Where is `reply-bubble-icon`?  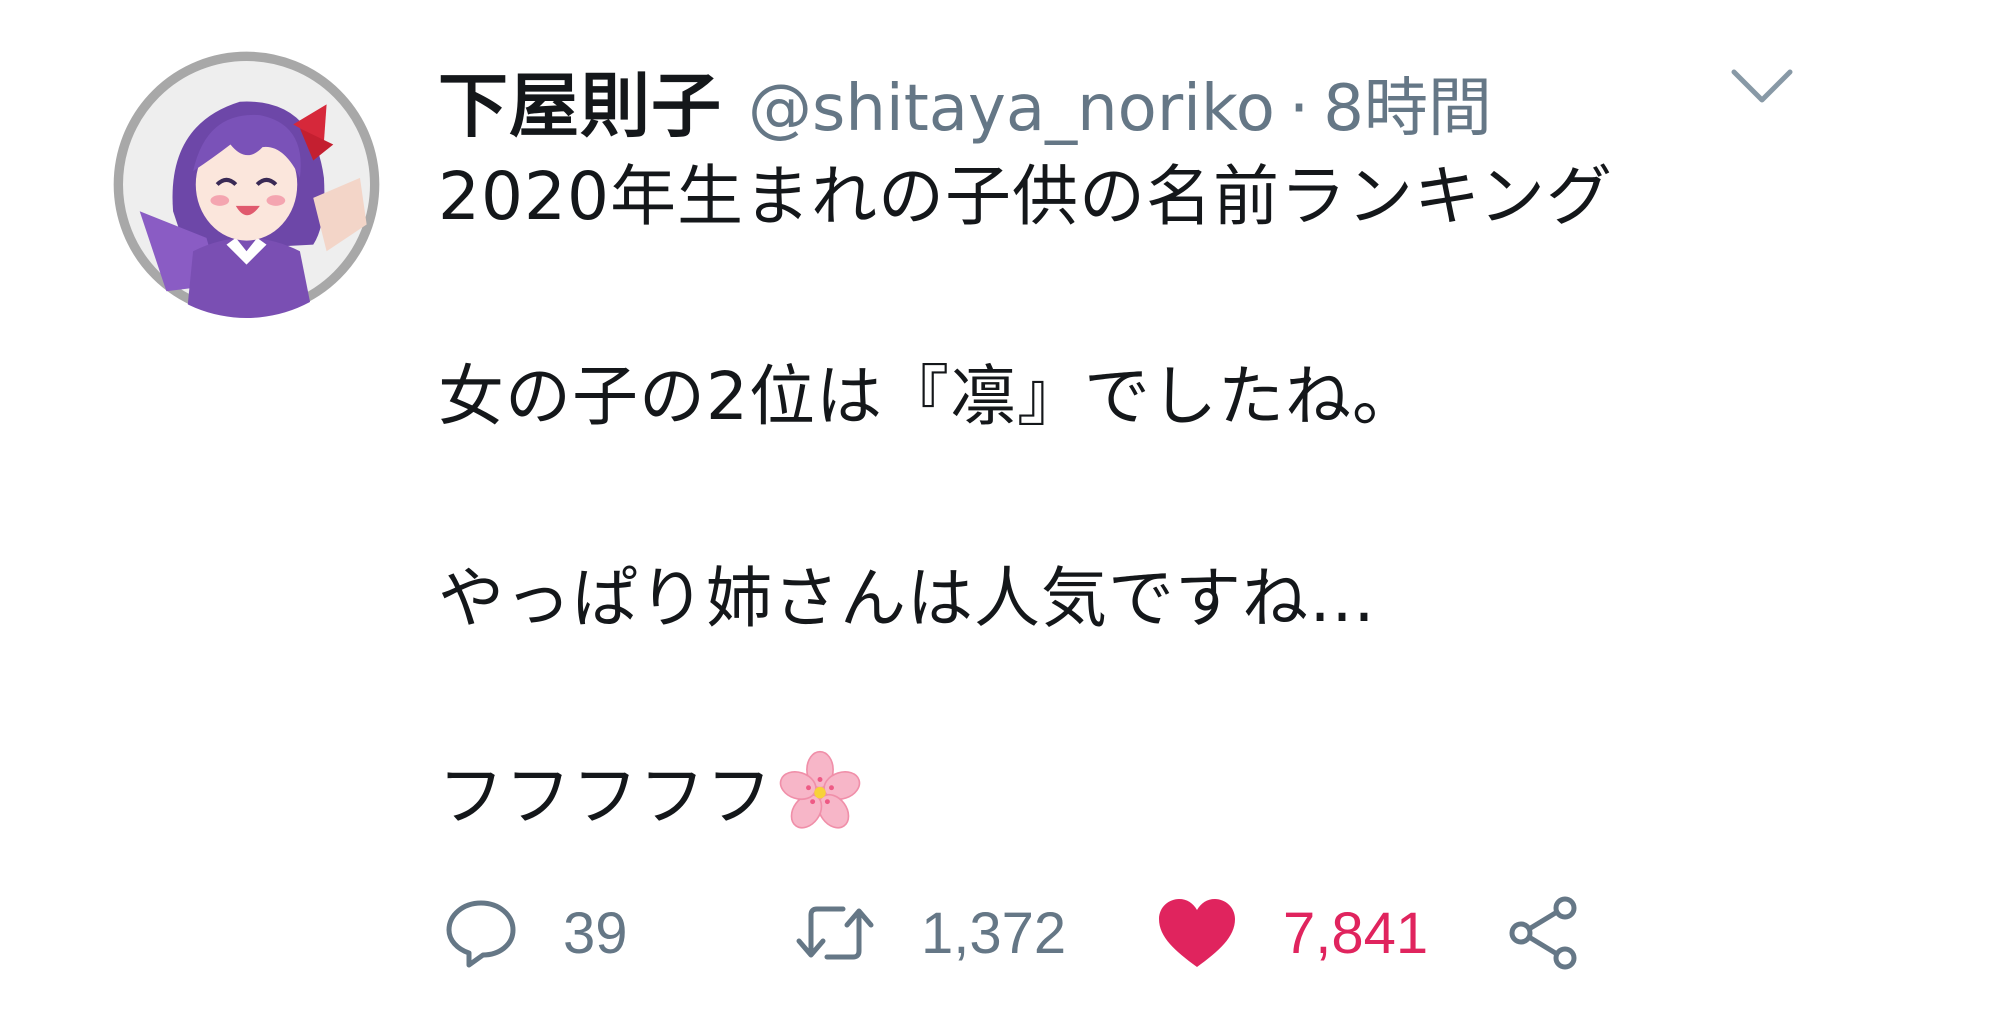
reply-bubble-icon is located at coordinates (481, 934).